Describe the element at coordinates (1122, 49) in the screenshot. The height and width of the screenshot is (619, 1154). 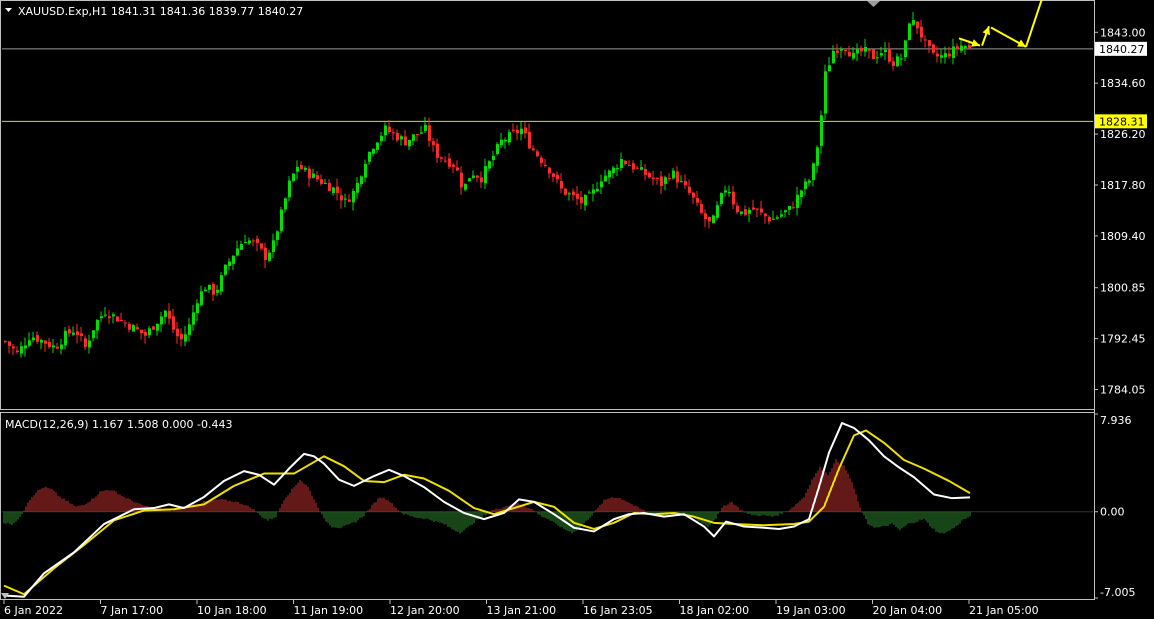
I see `bid-price-label: 1840.27` at that location.